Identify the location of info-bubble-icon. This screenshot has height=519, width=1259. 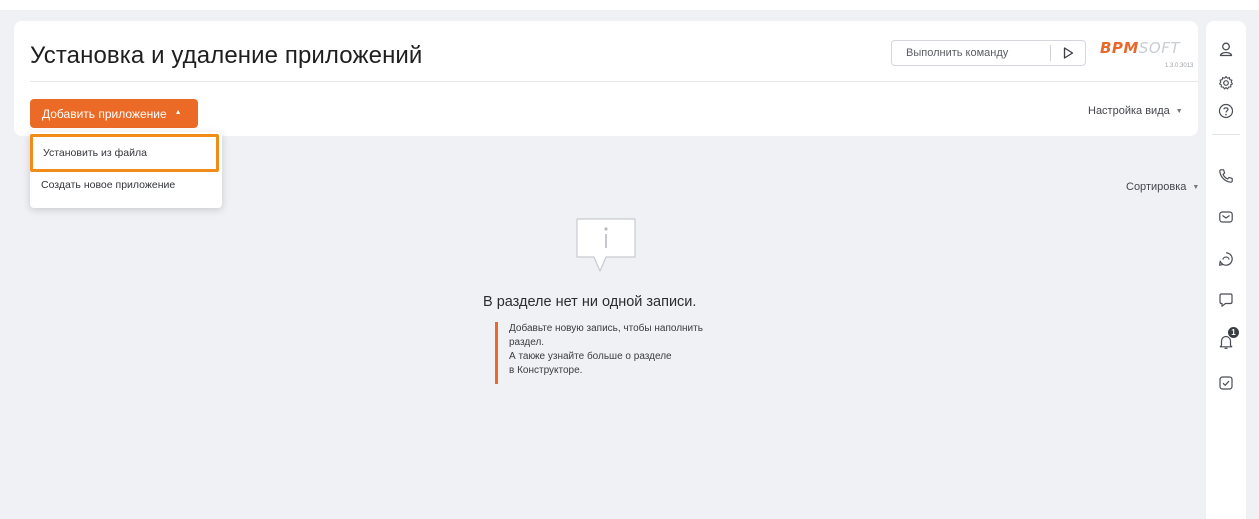
(607, 248).